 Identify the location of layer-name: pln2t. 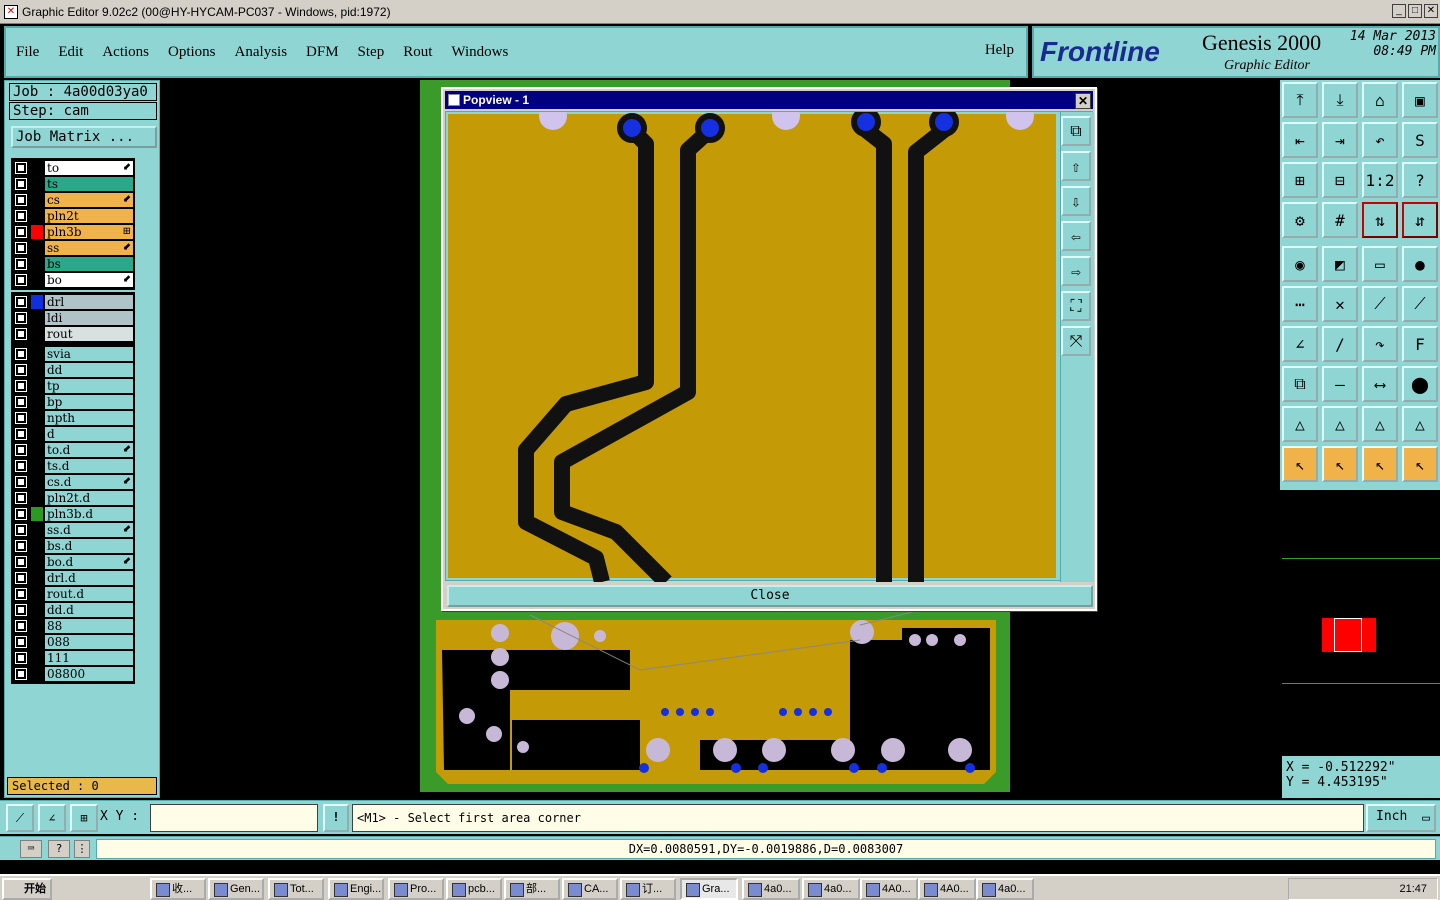
(89, 216).